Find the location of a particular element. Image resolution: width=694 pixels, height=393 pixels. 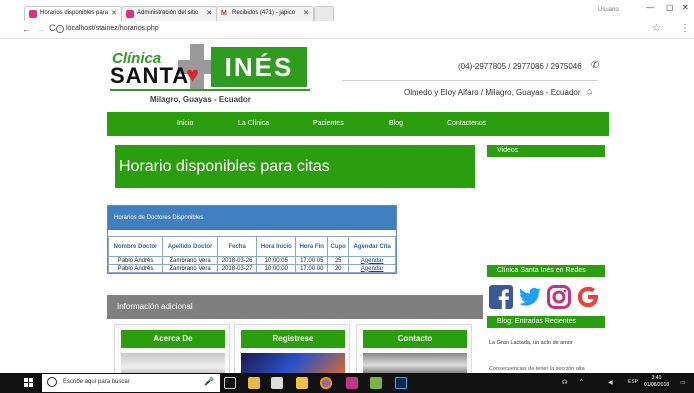

folder-icon is located at coordinates (302, 383).